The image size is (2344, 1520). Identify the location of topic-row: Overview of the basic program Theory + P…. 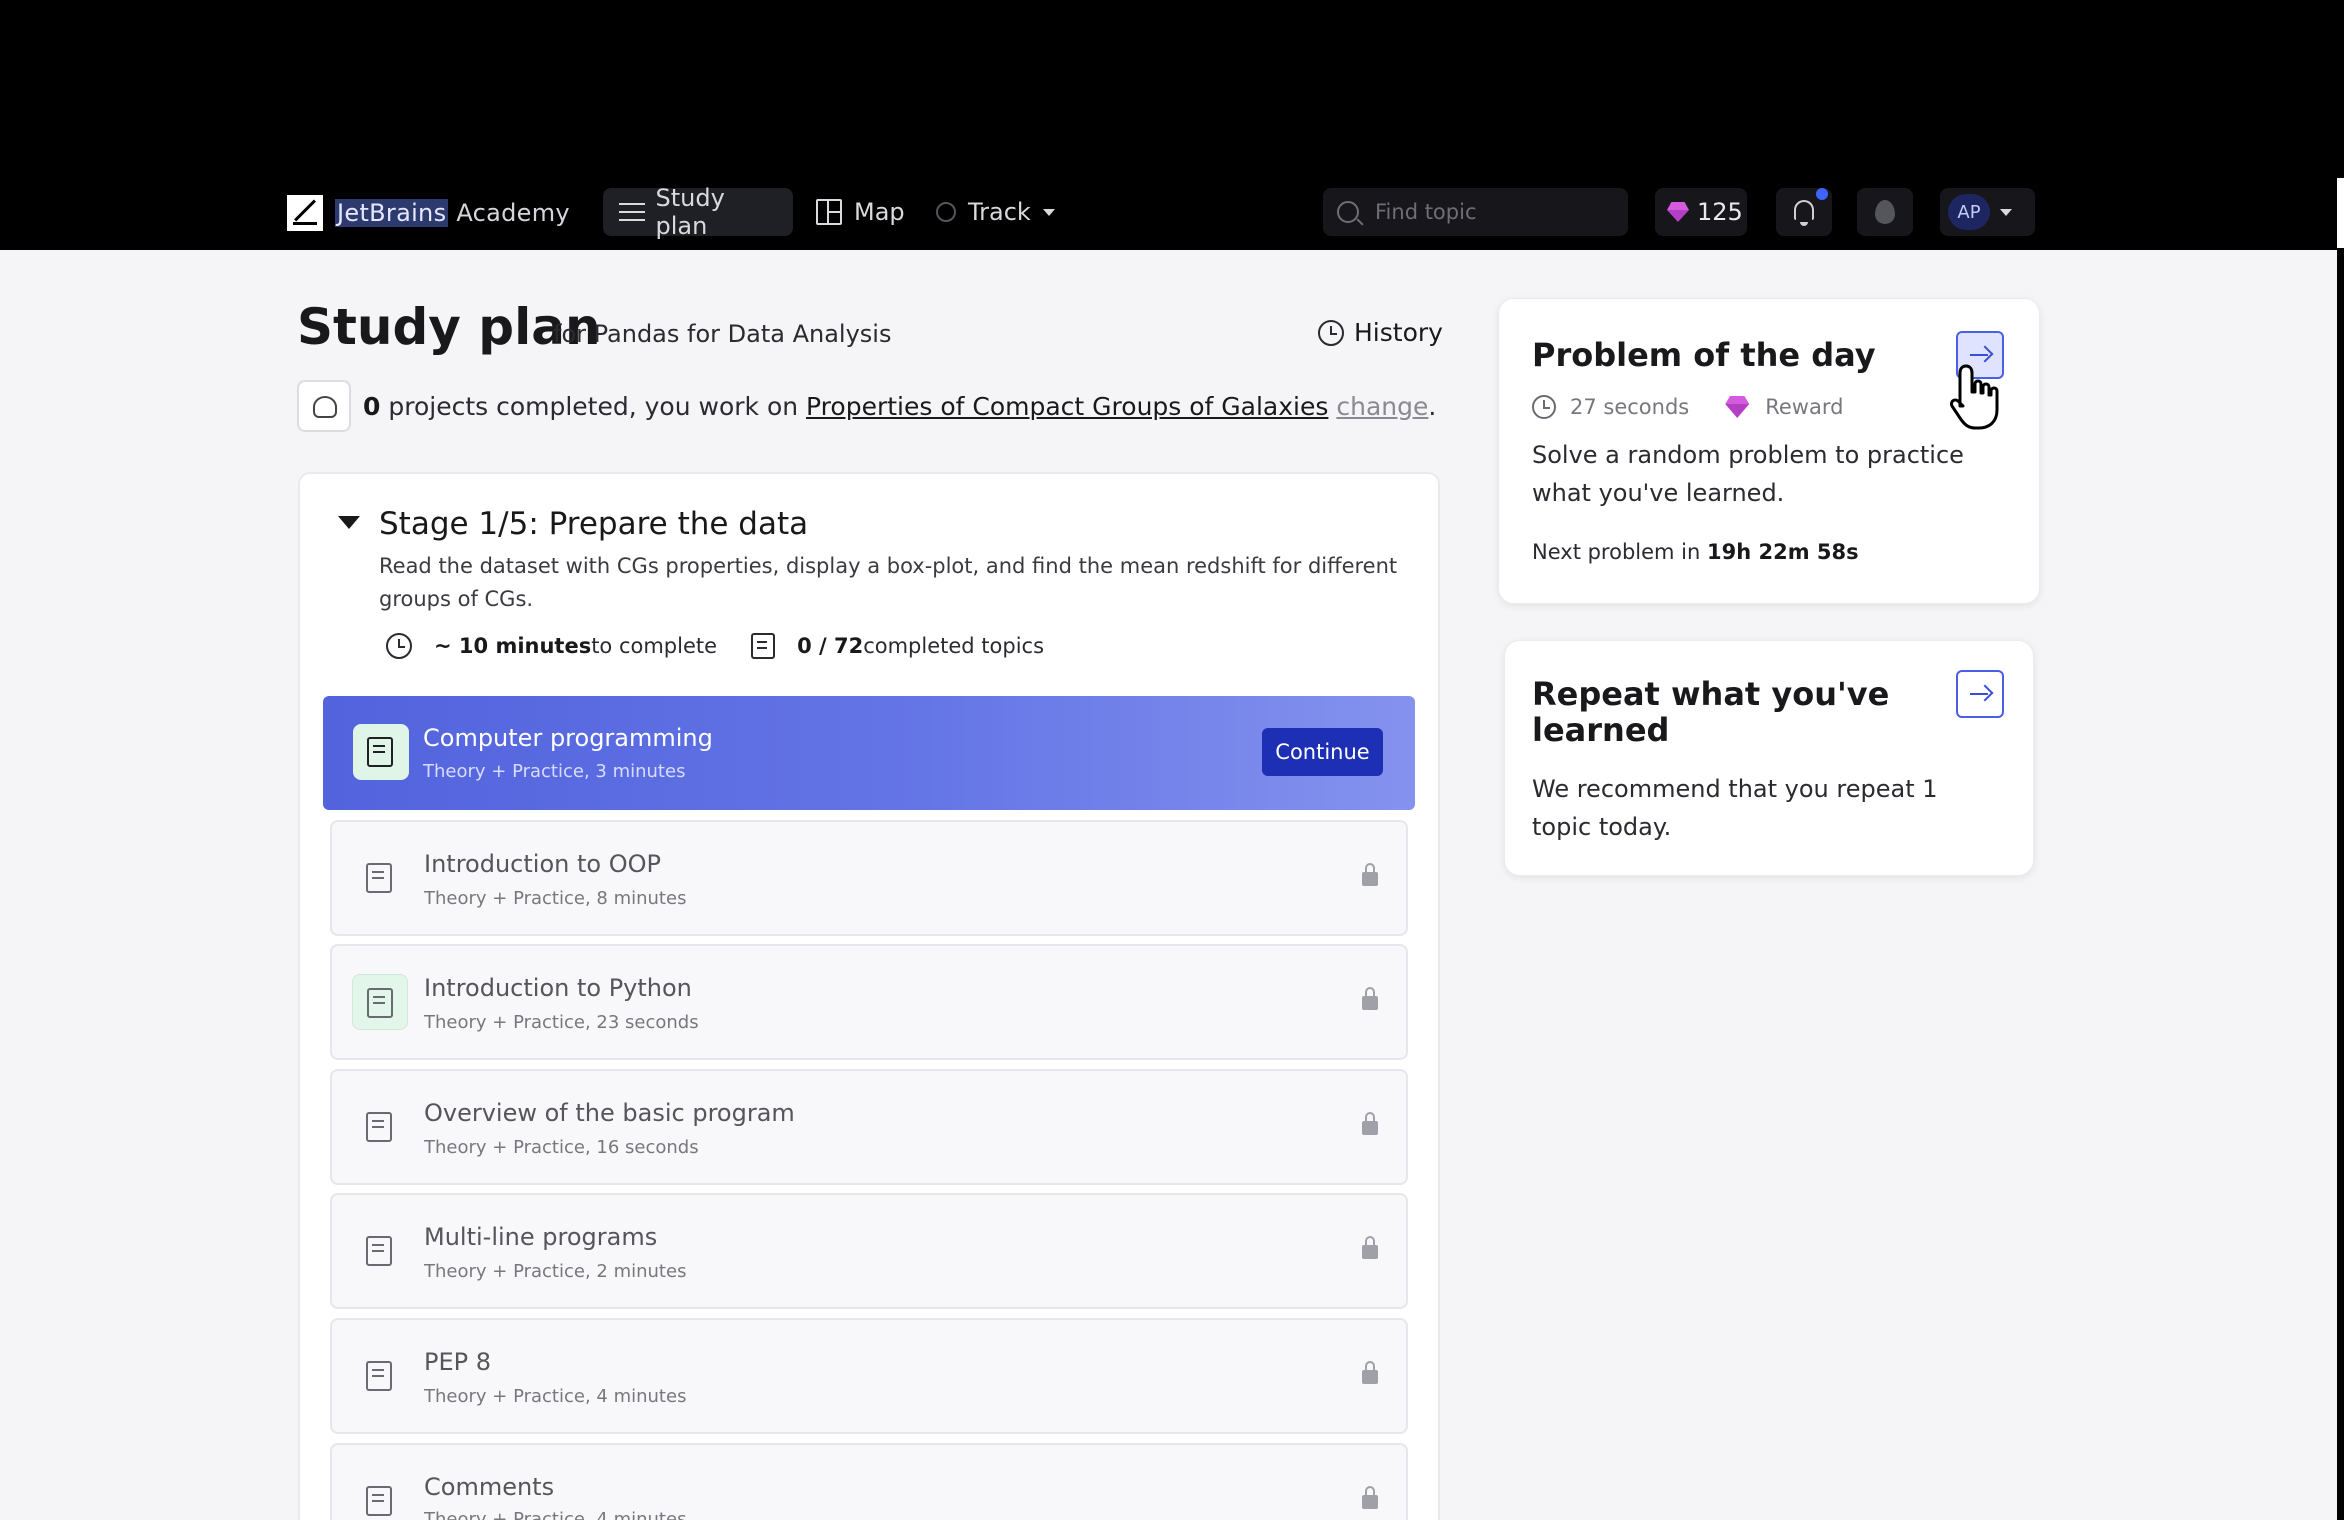
(869, 1127).